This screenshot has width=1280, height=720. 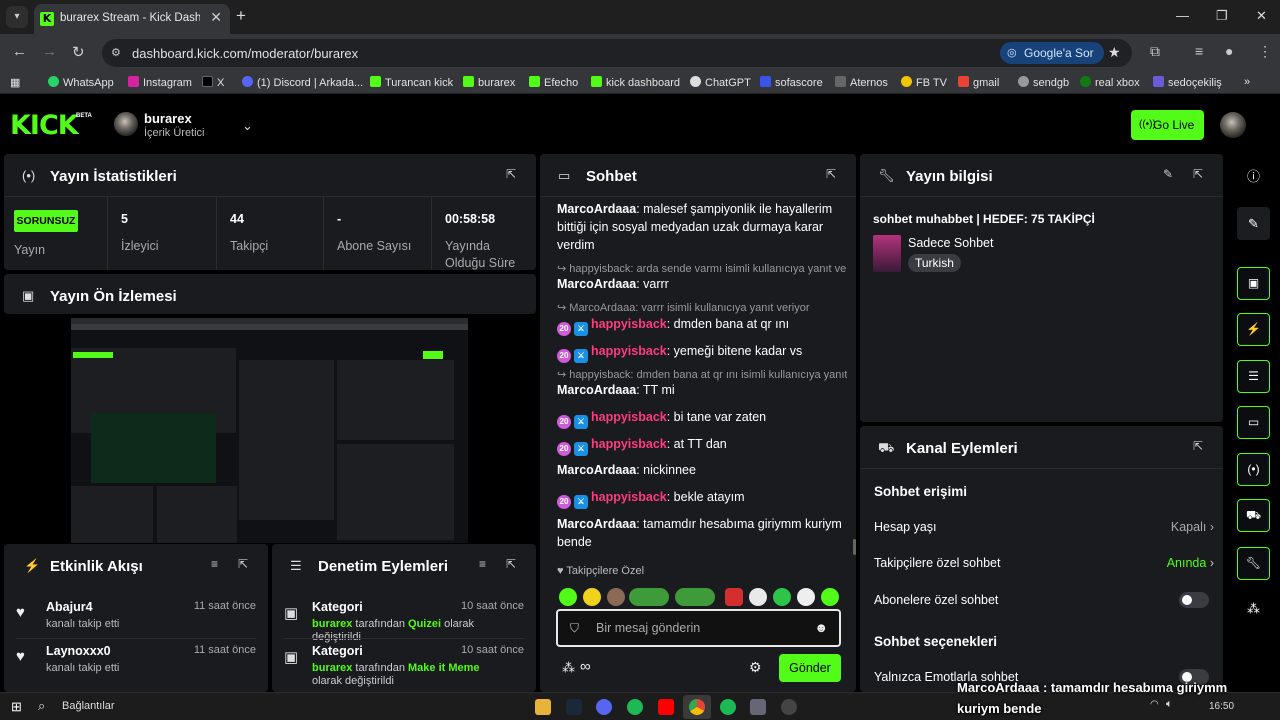 What do you see at coordinates (216, 17) in the screenshot?
I see `tab-close-icon: ✕` at bounding box center [216, 17].